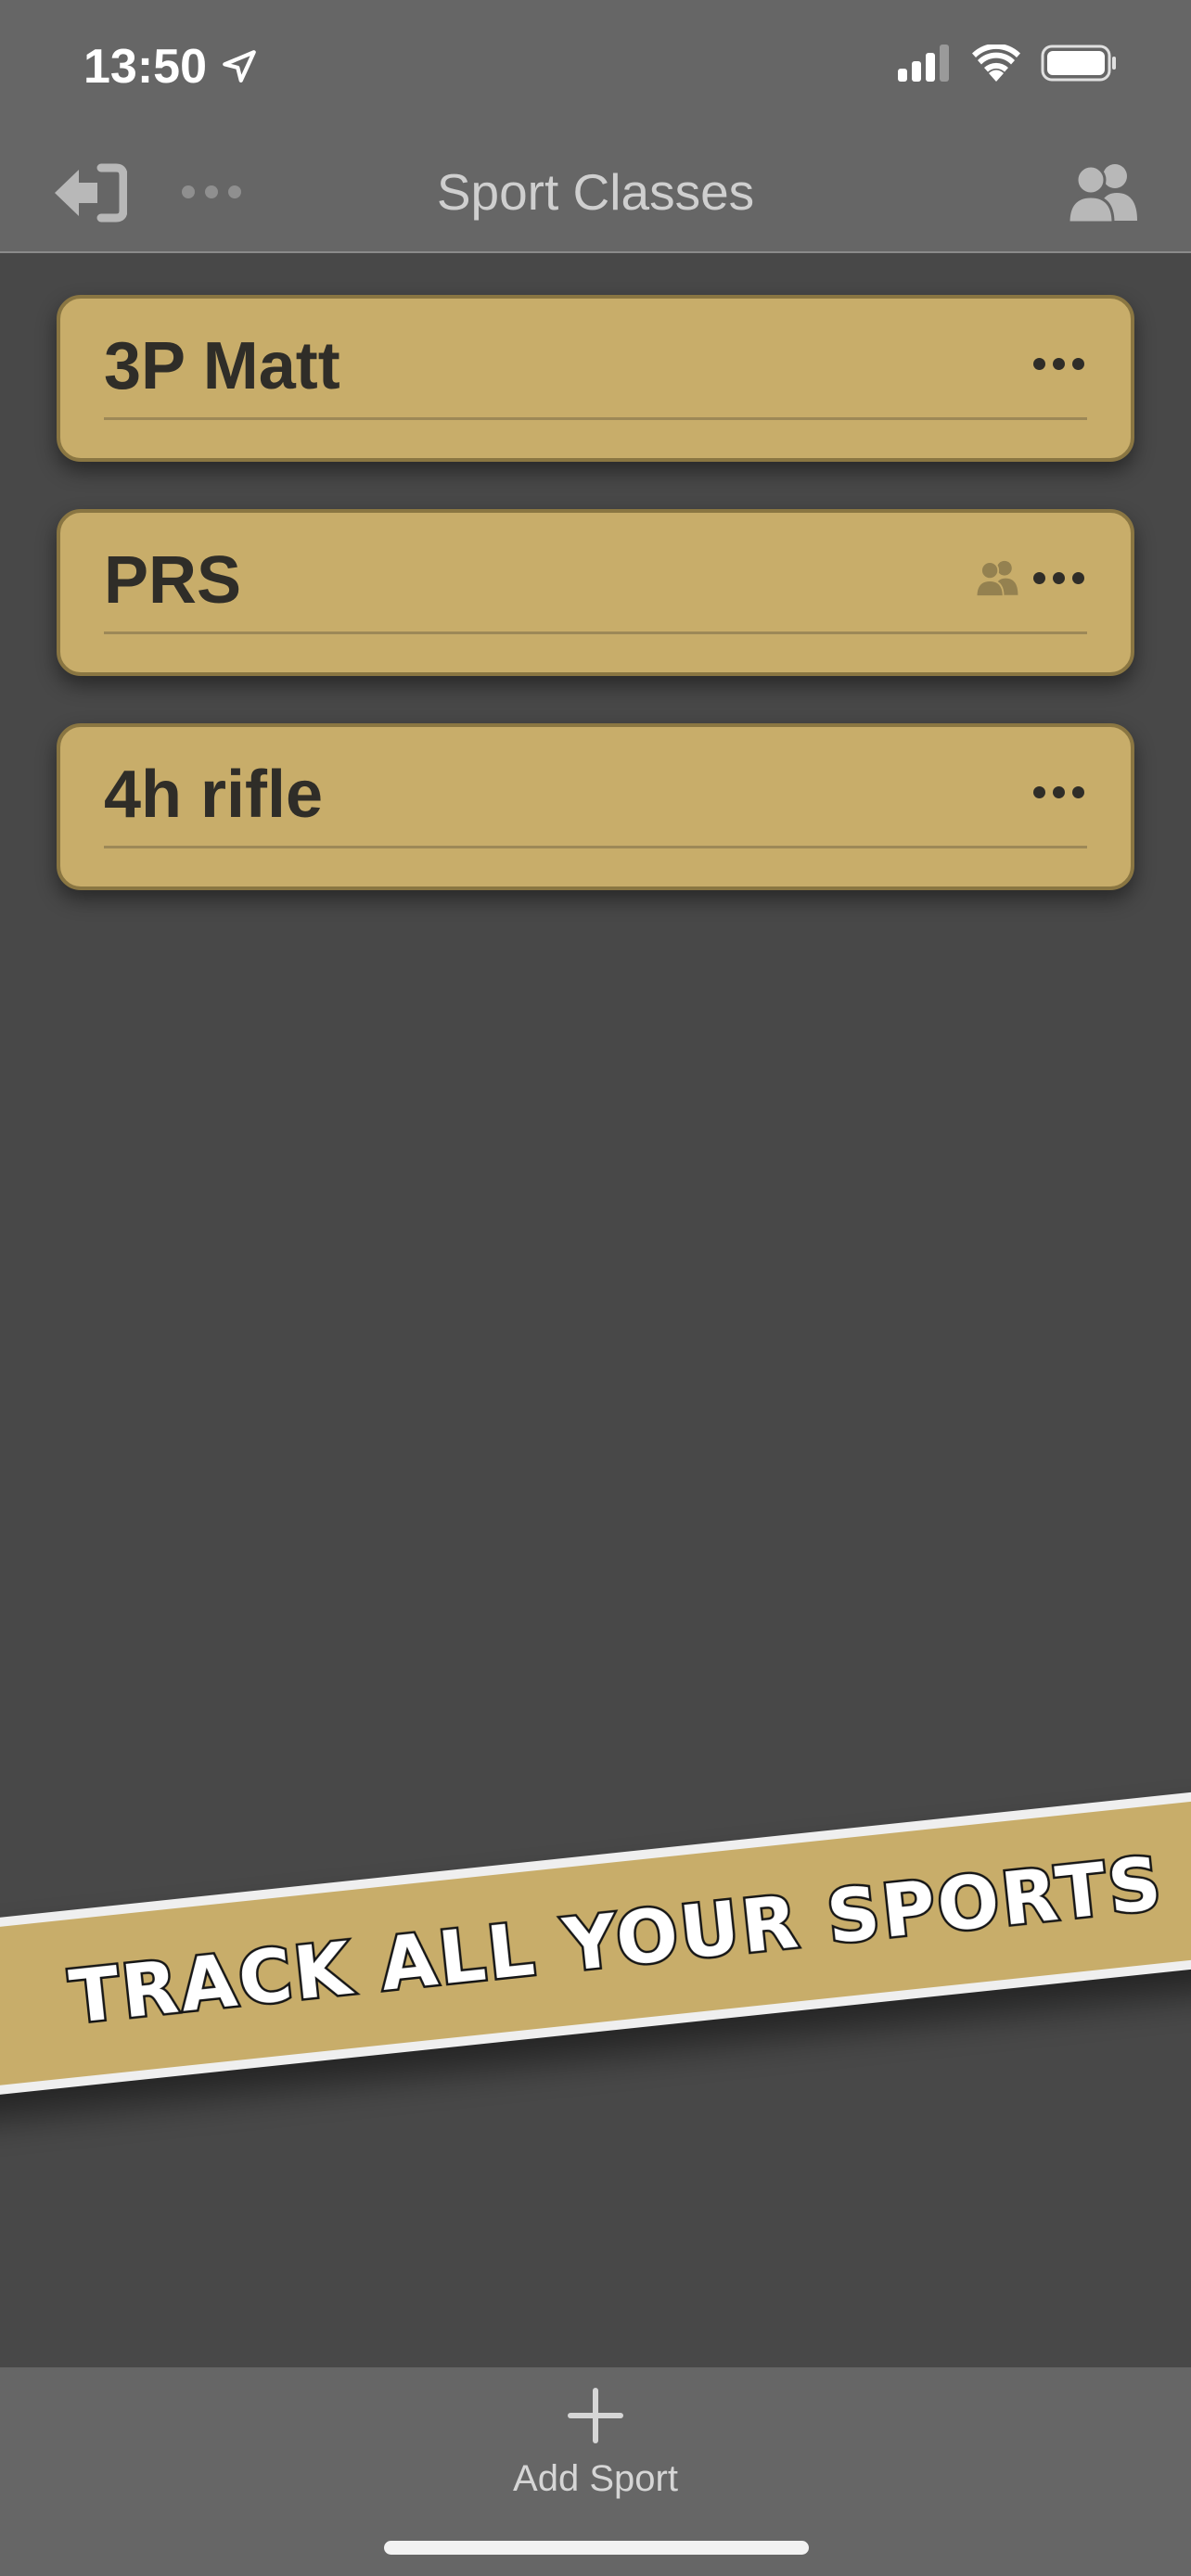 Image resolution: width=1191 pixels, height=2576 pixels. Describe the element at coordinates (996, 578) in the screenshot. I see `shared-group-icon` at that location.